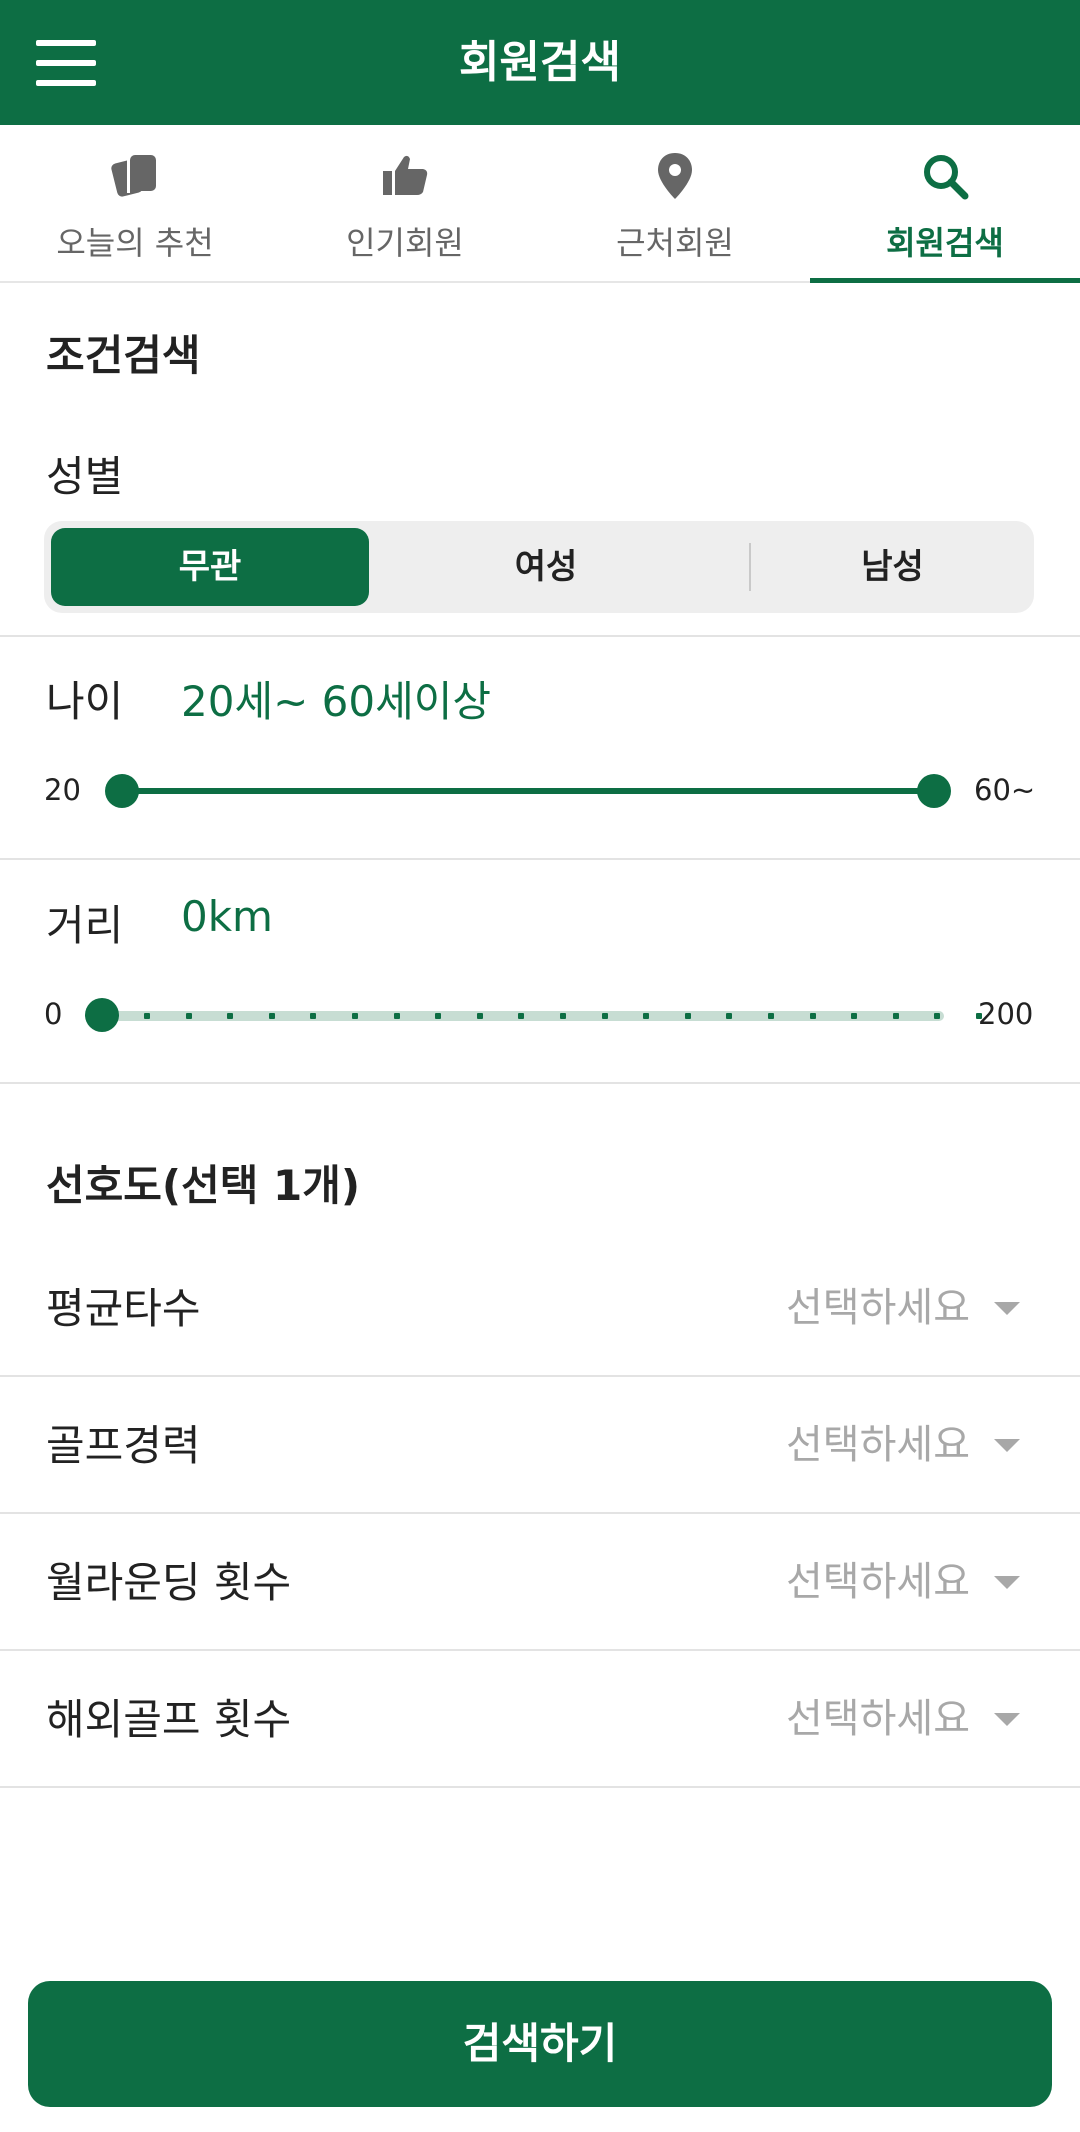 The width and height of the screenshot is (1080, 2132). What do you see at coordinates (675, 243) in the screenshot?
I see `tab-label: 근처회원` at bounding box center [675, 243].